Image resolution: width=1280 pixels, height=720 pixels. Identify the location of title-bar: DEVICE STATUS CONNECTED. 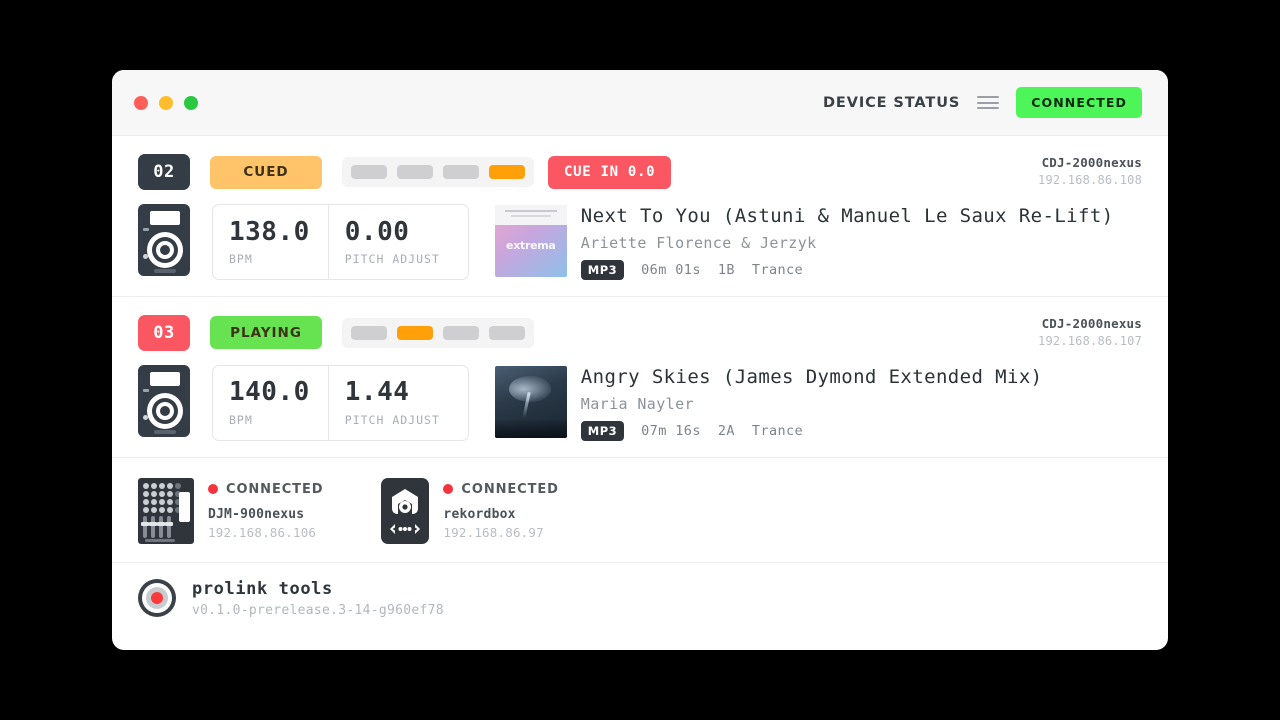
(640, 103).